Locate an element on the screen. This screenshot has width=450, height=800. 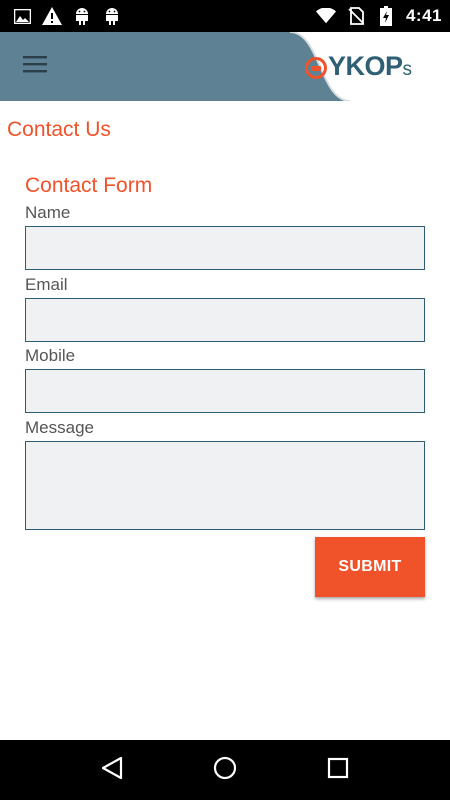
app-logo: YKOPs is located at coordinates (370, 66).